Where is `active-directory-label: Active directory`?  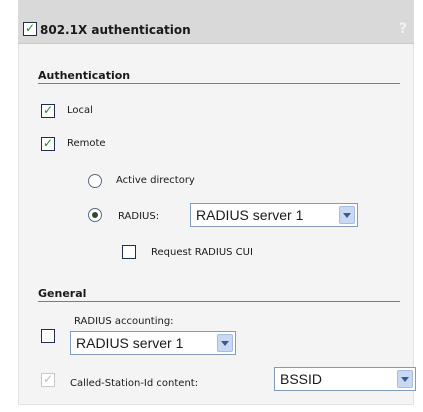
active-directory-label: Active directory is located at coordinates (155, 180).